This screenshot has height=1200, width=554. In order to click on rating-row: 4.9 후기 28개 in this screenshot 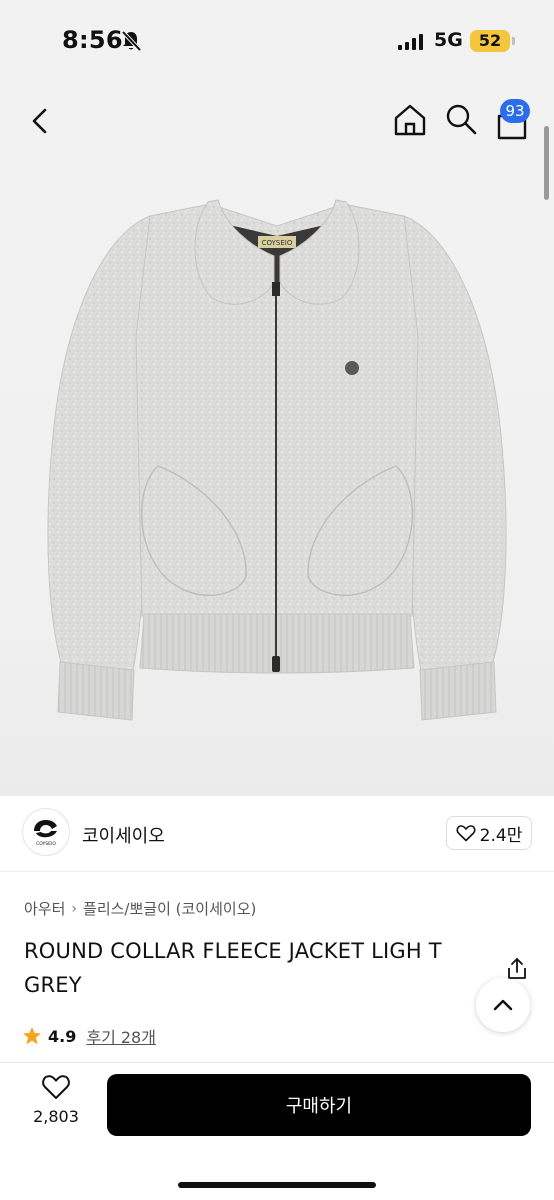, I will do `click(89, 1036)`.